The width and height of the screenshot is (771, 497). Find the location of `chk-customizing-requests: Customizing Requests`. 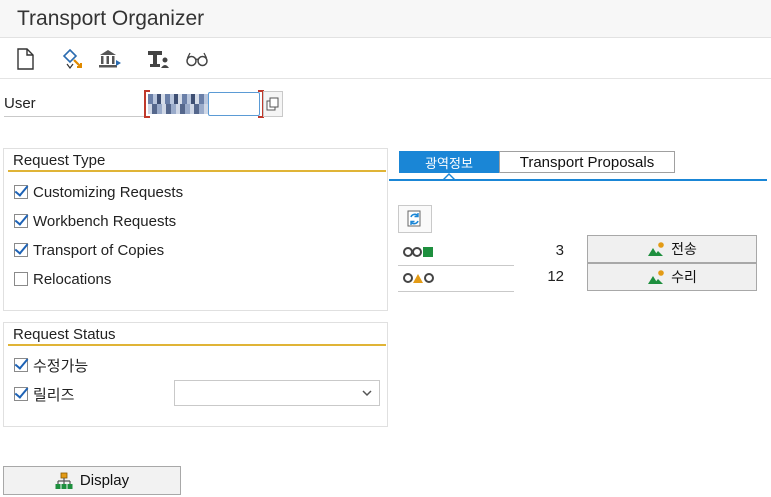

chk-customizing-requests: Customizing Requests is located at coordinates (98, 192).